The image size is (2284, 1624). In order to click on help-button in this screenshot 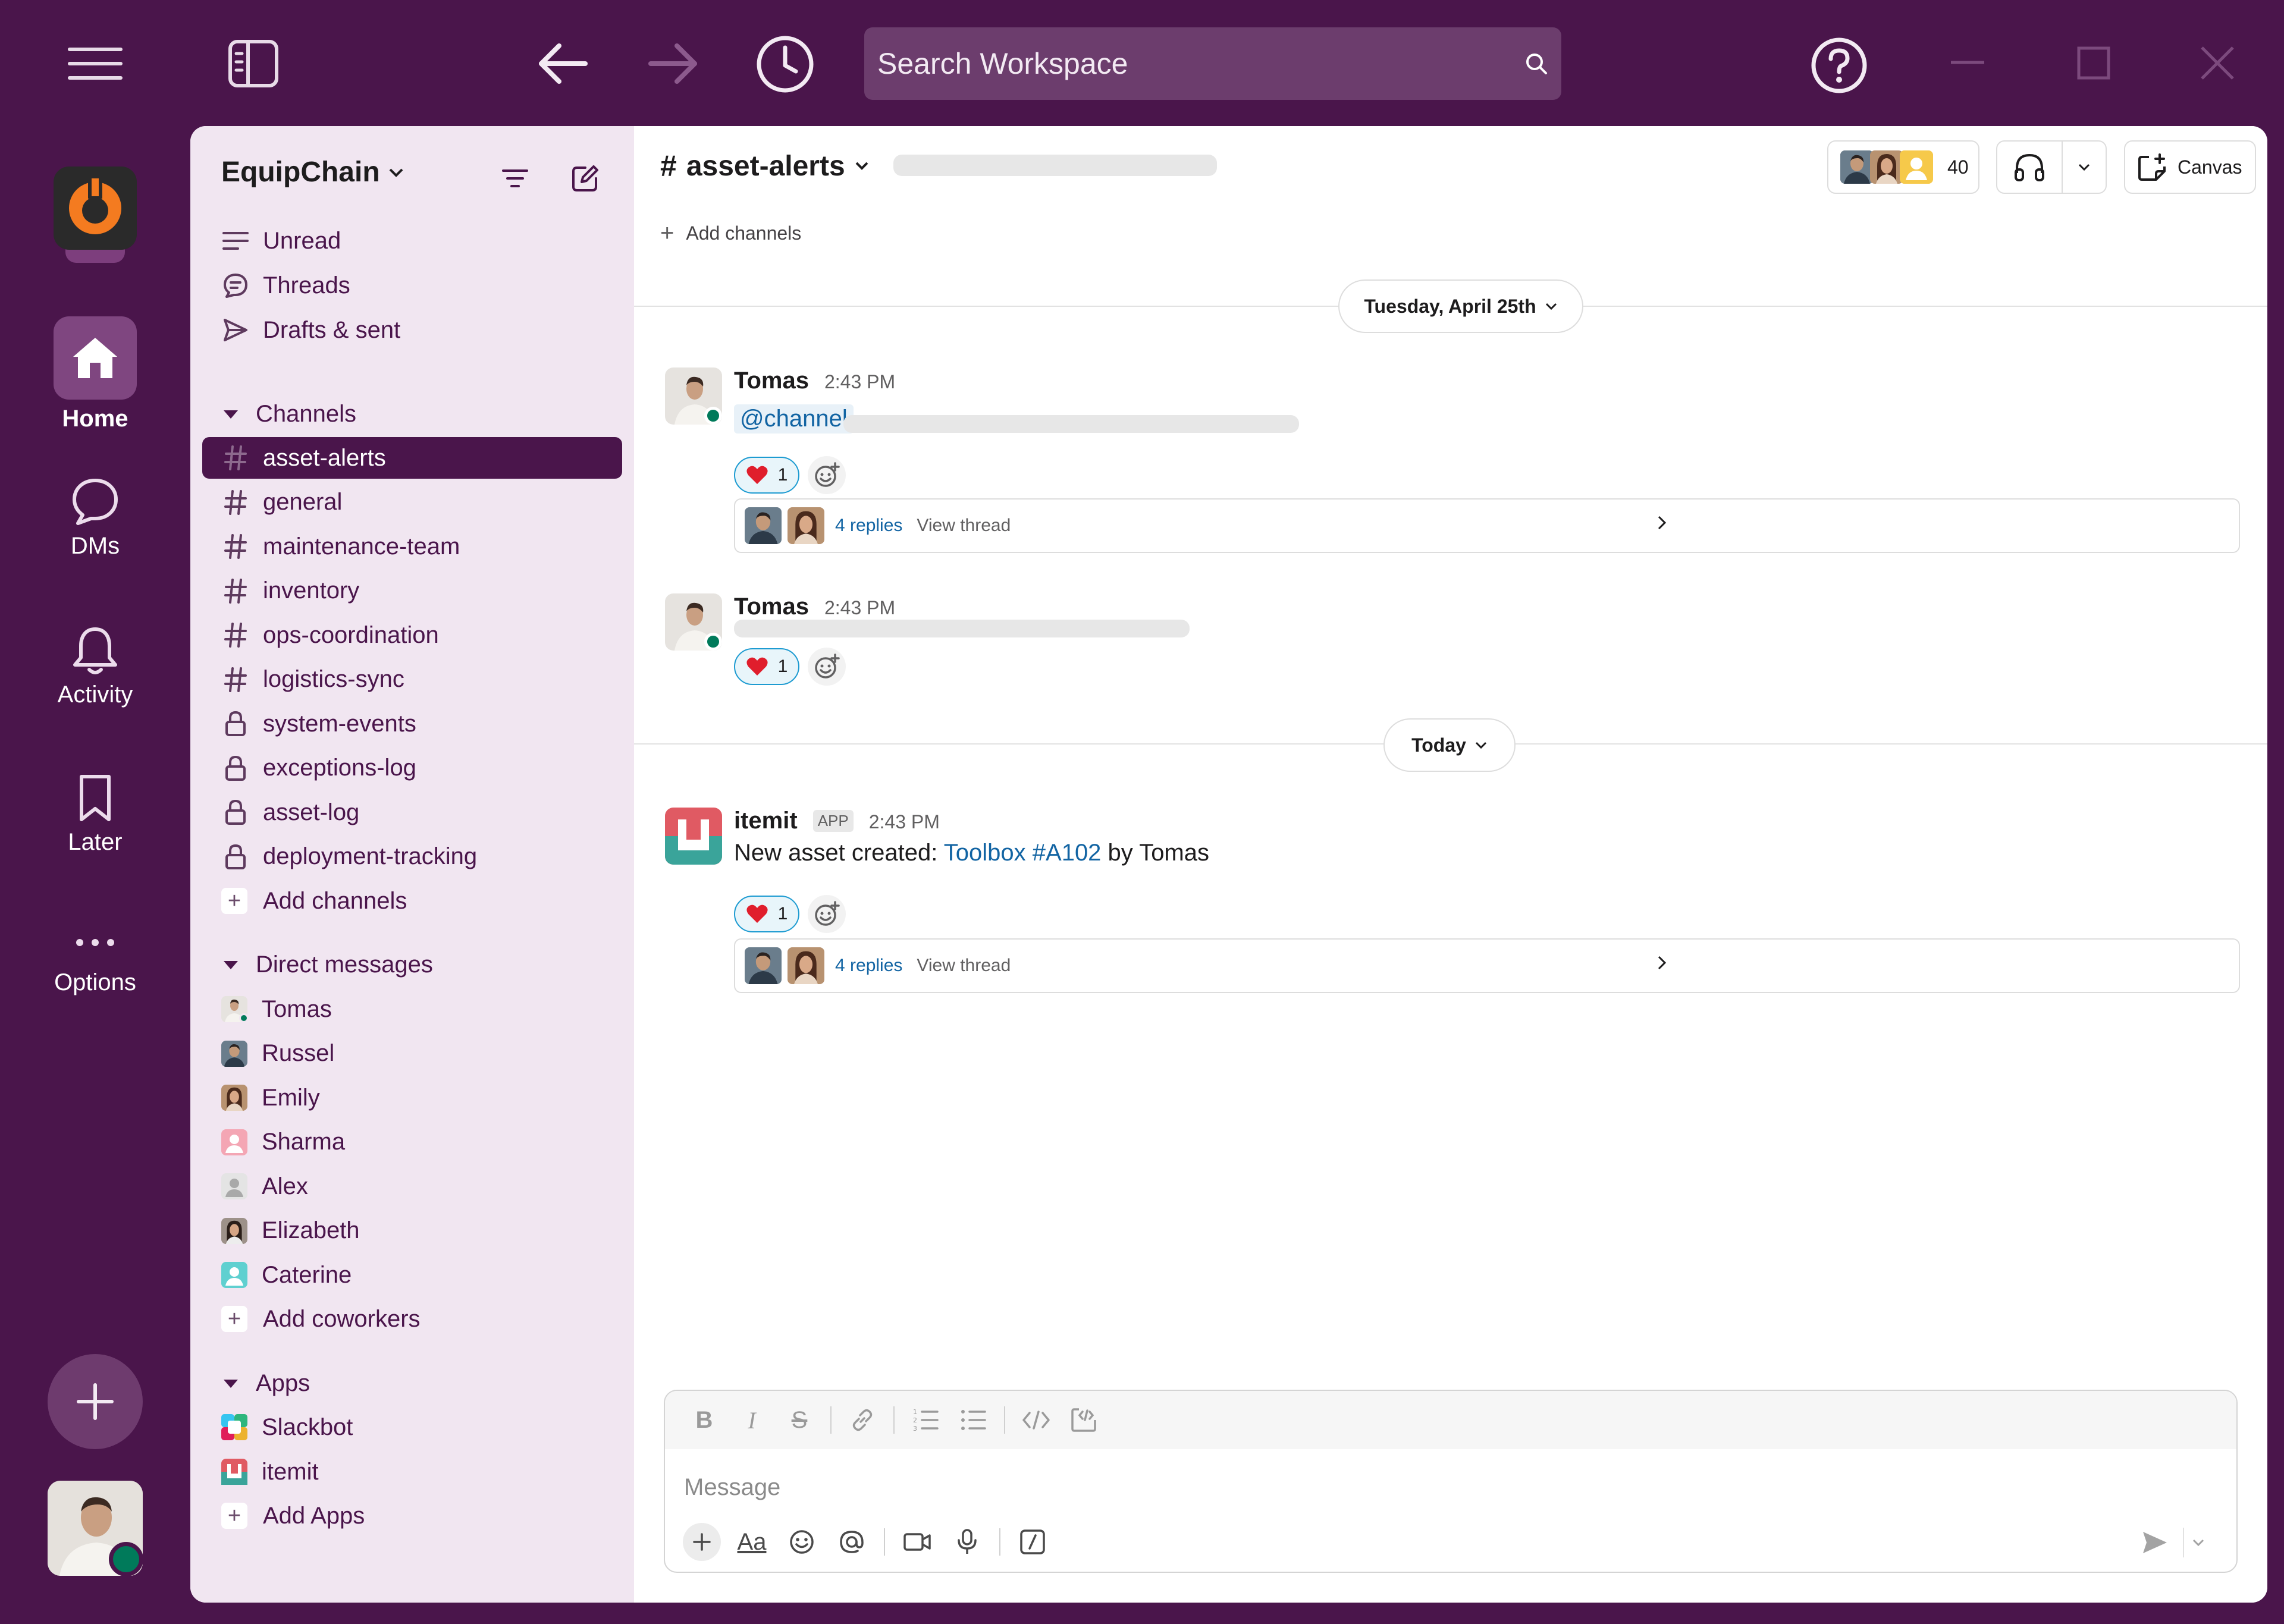, I will do `click(1839, 65)`.